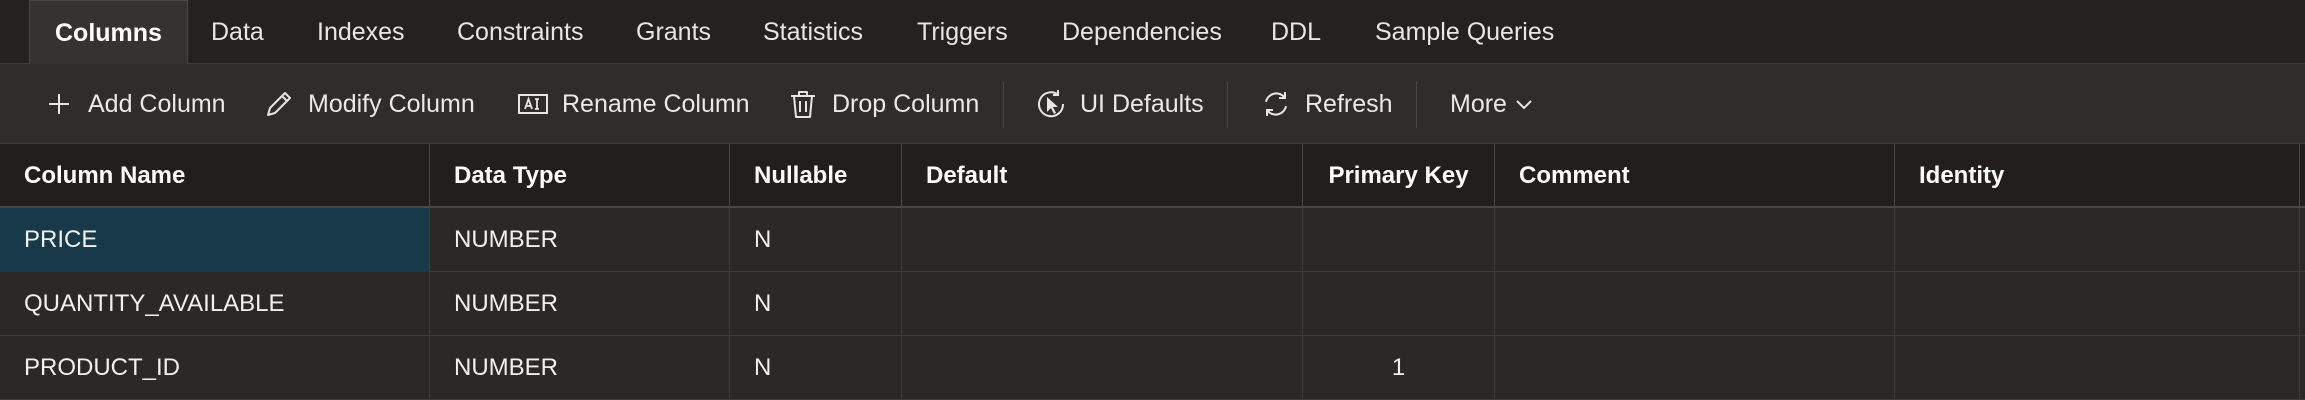 This screenshot has height=400, width=2305. I want to click on refresh-button: Refresh, so click(1326, 104).